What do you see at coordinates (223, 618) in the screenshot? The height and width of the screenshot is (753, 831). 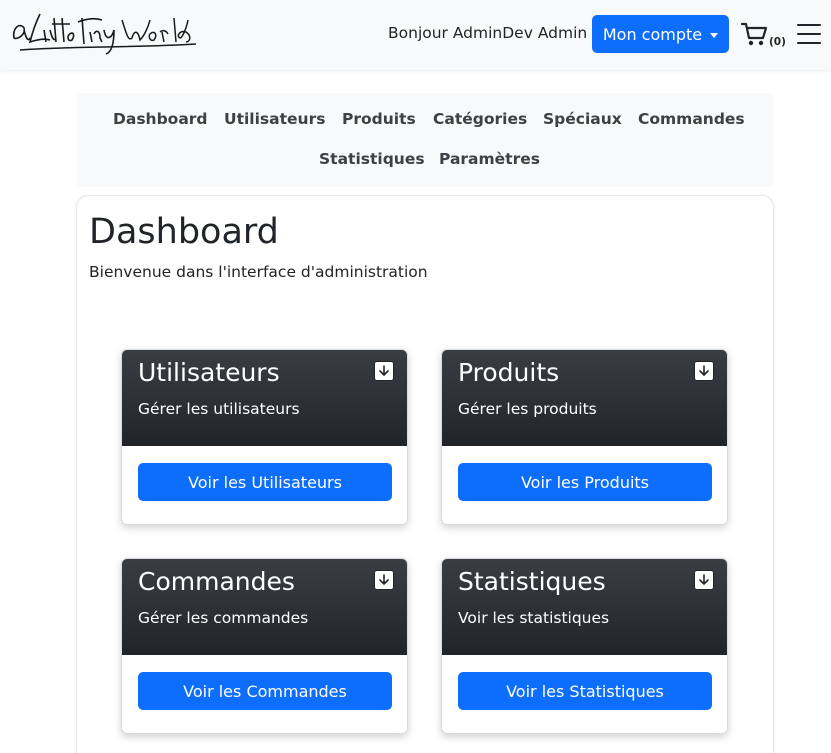 I see `card-description: Gérer les commandes` at bounding box center [223, 618].